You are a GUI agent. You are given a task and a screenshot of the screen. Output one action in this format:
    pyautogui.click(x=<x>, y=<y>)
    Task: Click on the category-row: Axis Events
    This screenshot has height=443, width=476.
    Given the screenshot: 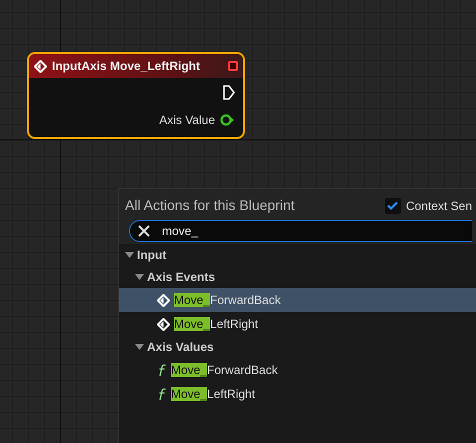 What is the action you would take?
    pyautogui.click(x=297, y=277)
    